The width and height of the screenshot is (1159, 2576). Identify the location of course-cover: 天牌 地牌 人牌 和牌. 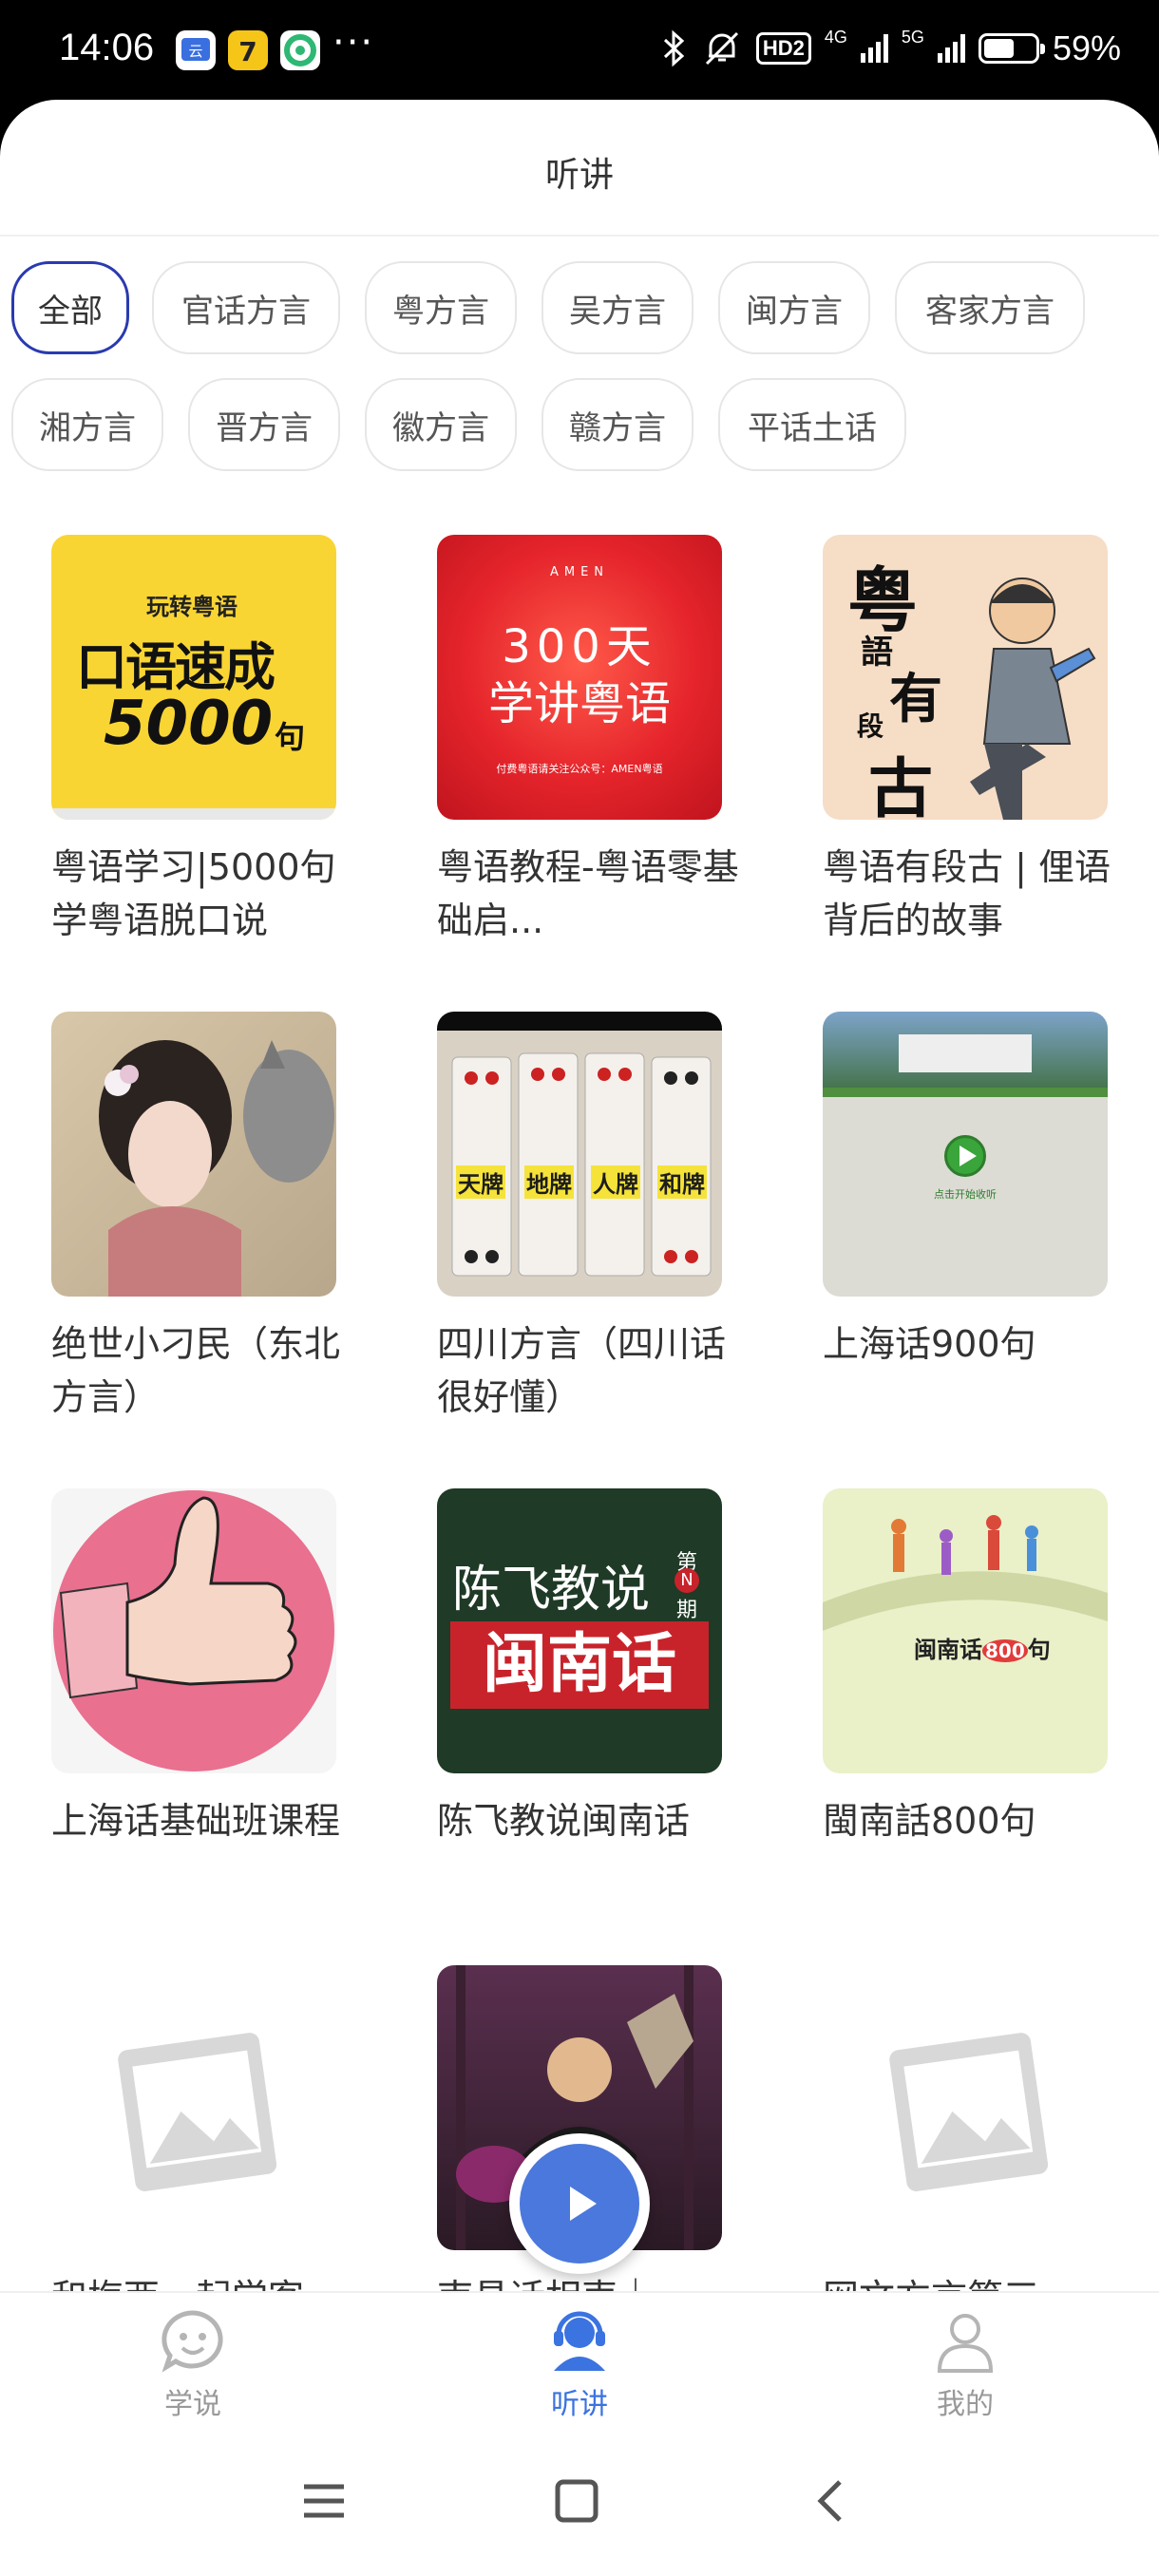
(579, 1154).